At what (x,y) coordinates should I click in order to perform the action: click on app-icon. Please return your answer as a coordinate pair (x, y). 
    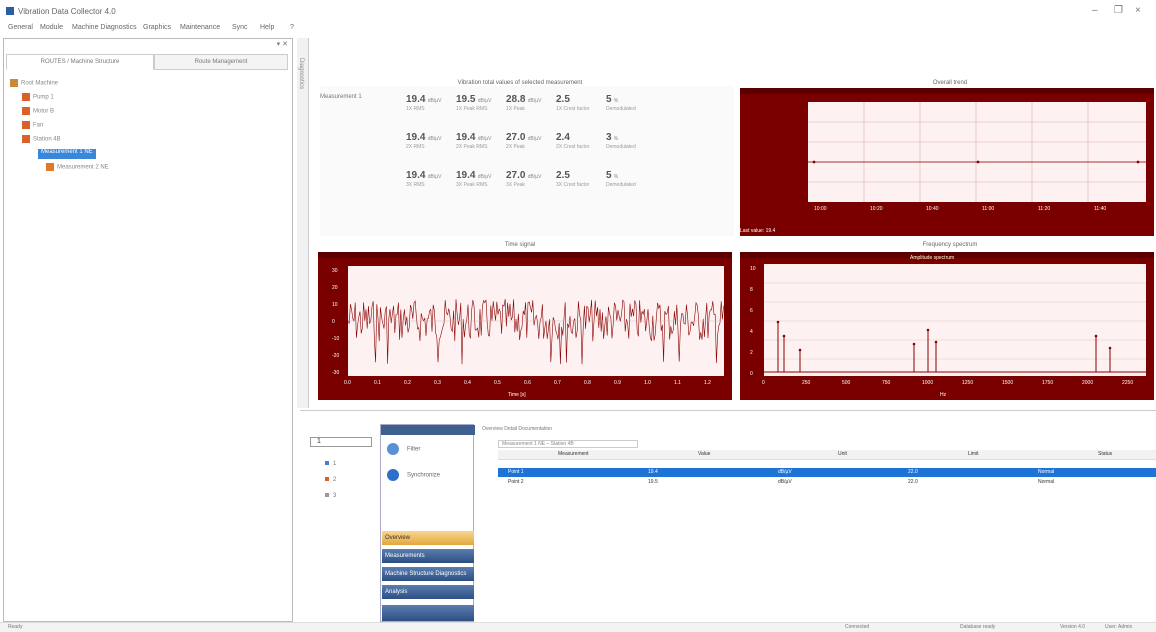
    Looking at the image, I should click on (10, 11).